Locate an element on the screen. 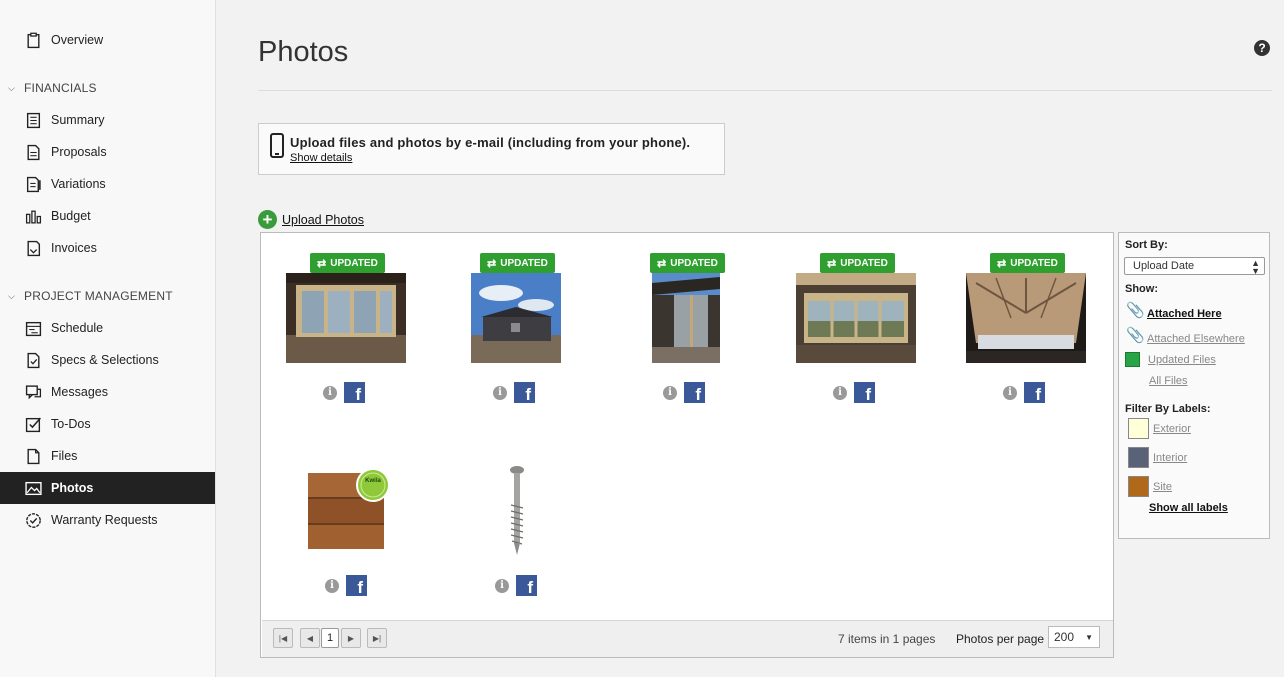 The height and width of the screenshot is (677, 1284). sidebar-item-warranty-requests: Warranty Requests is located at coordinates (107, 520).